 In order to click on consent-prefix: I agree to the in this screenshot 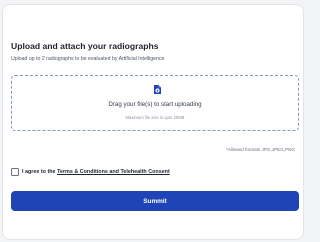, I will do `click(40, 172)`.